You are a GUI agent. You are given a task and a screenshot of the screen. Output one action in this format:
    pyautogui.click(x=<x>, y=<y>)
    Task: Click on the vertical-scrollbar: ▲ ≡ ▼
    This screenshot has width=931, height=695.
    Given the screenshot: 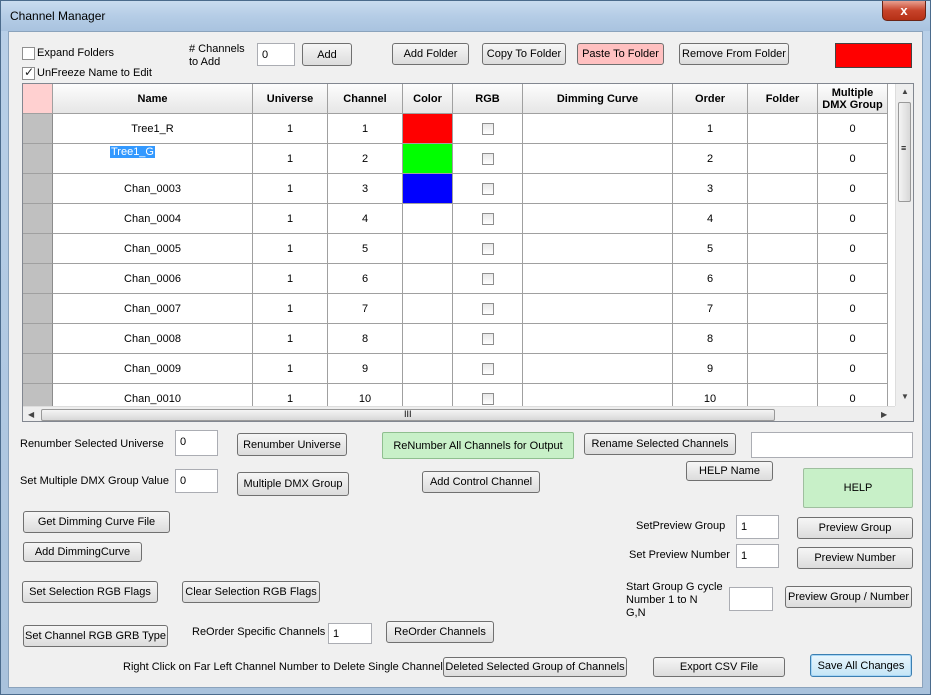 What is the action you would take?
    pyautogui.click(x=904, y=245)
    